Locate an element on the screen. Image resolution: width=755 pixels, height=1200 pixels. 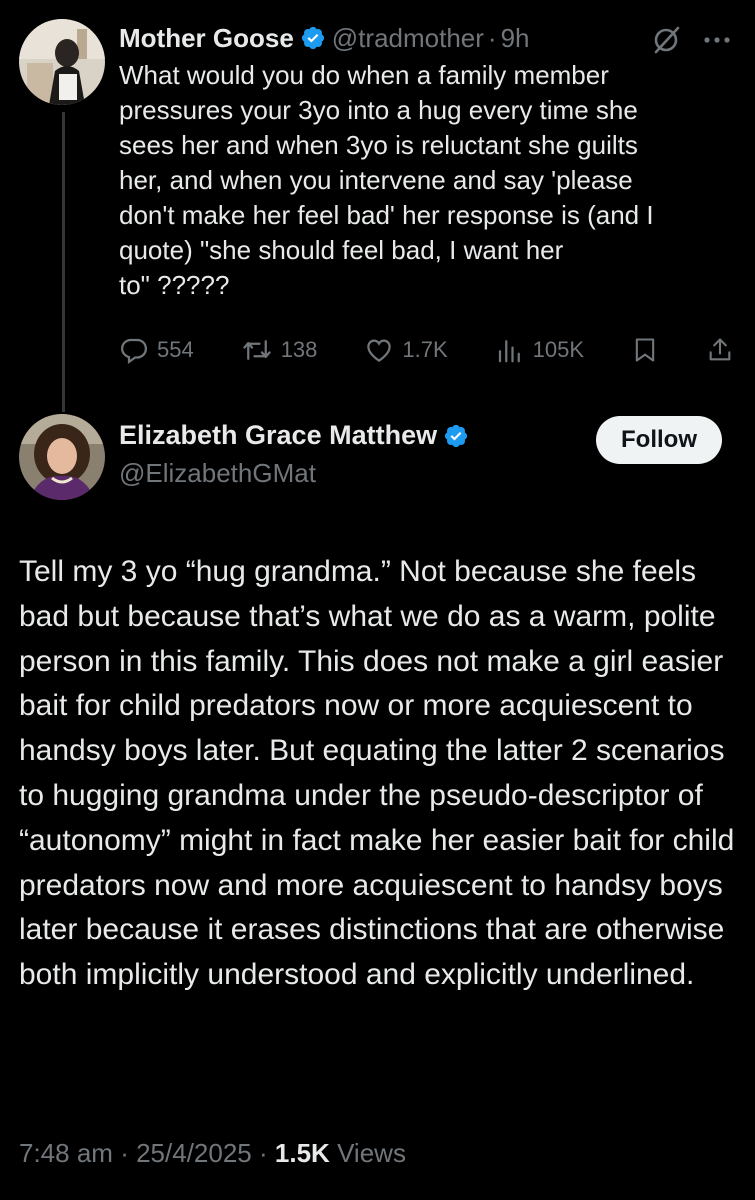
follow-button: Follow is located at coordinates (659, 440).